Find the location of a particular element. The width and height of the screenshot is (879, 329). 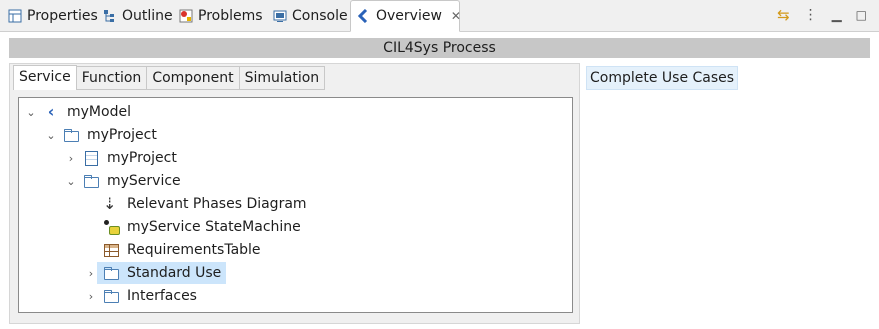

selection-highlight: Standard Use is located at coordinates (162, 273).